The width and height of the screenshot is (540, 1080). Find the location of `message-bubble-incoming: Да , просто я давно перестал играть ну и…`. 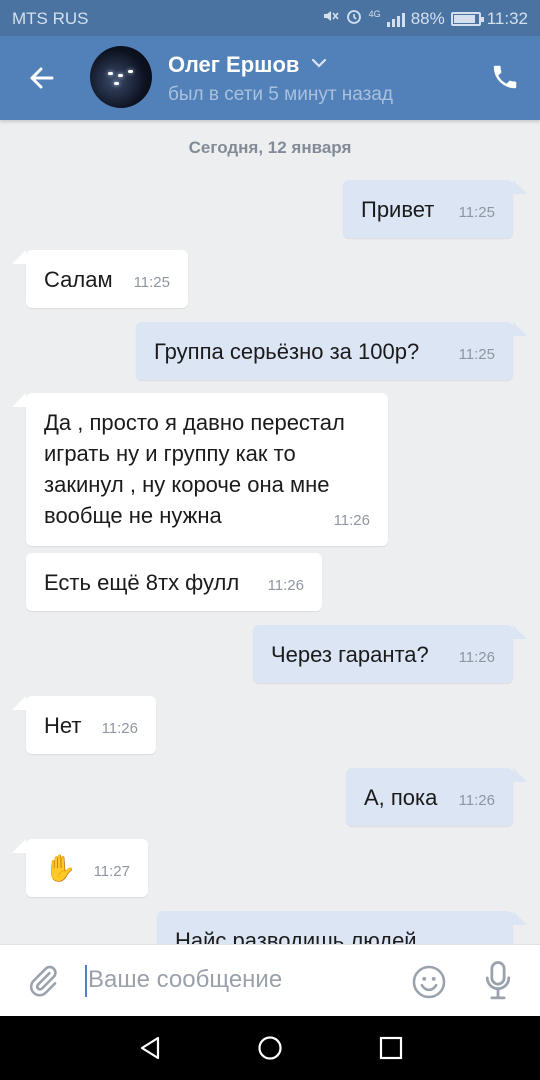

message-bubble-incoming: Да , просто я давно перестал играть ну и… is located at coordinates (207, 469).